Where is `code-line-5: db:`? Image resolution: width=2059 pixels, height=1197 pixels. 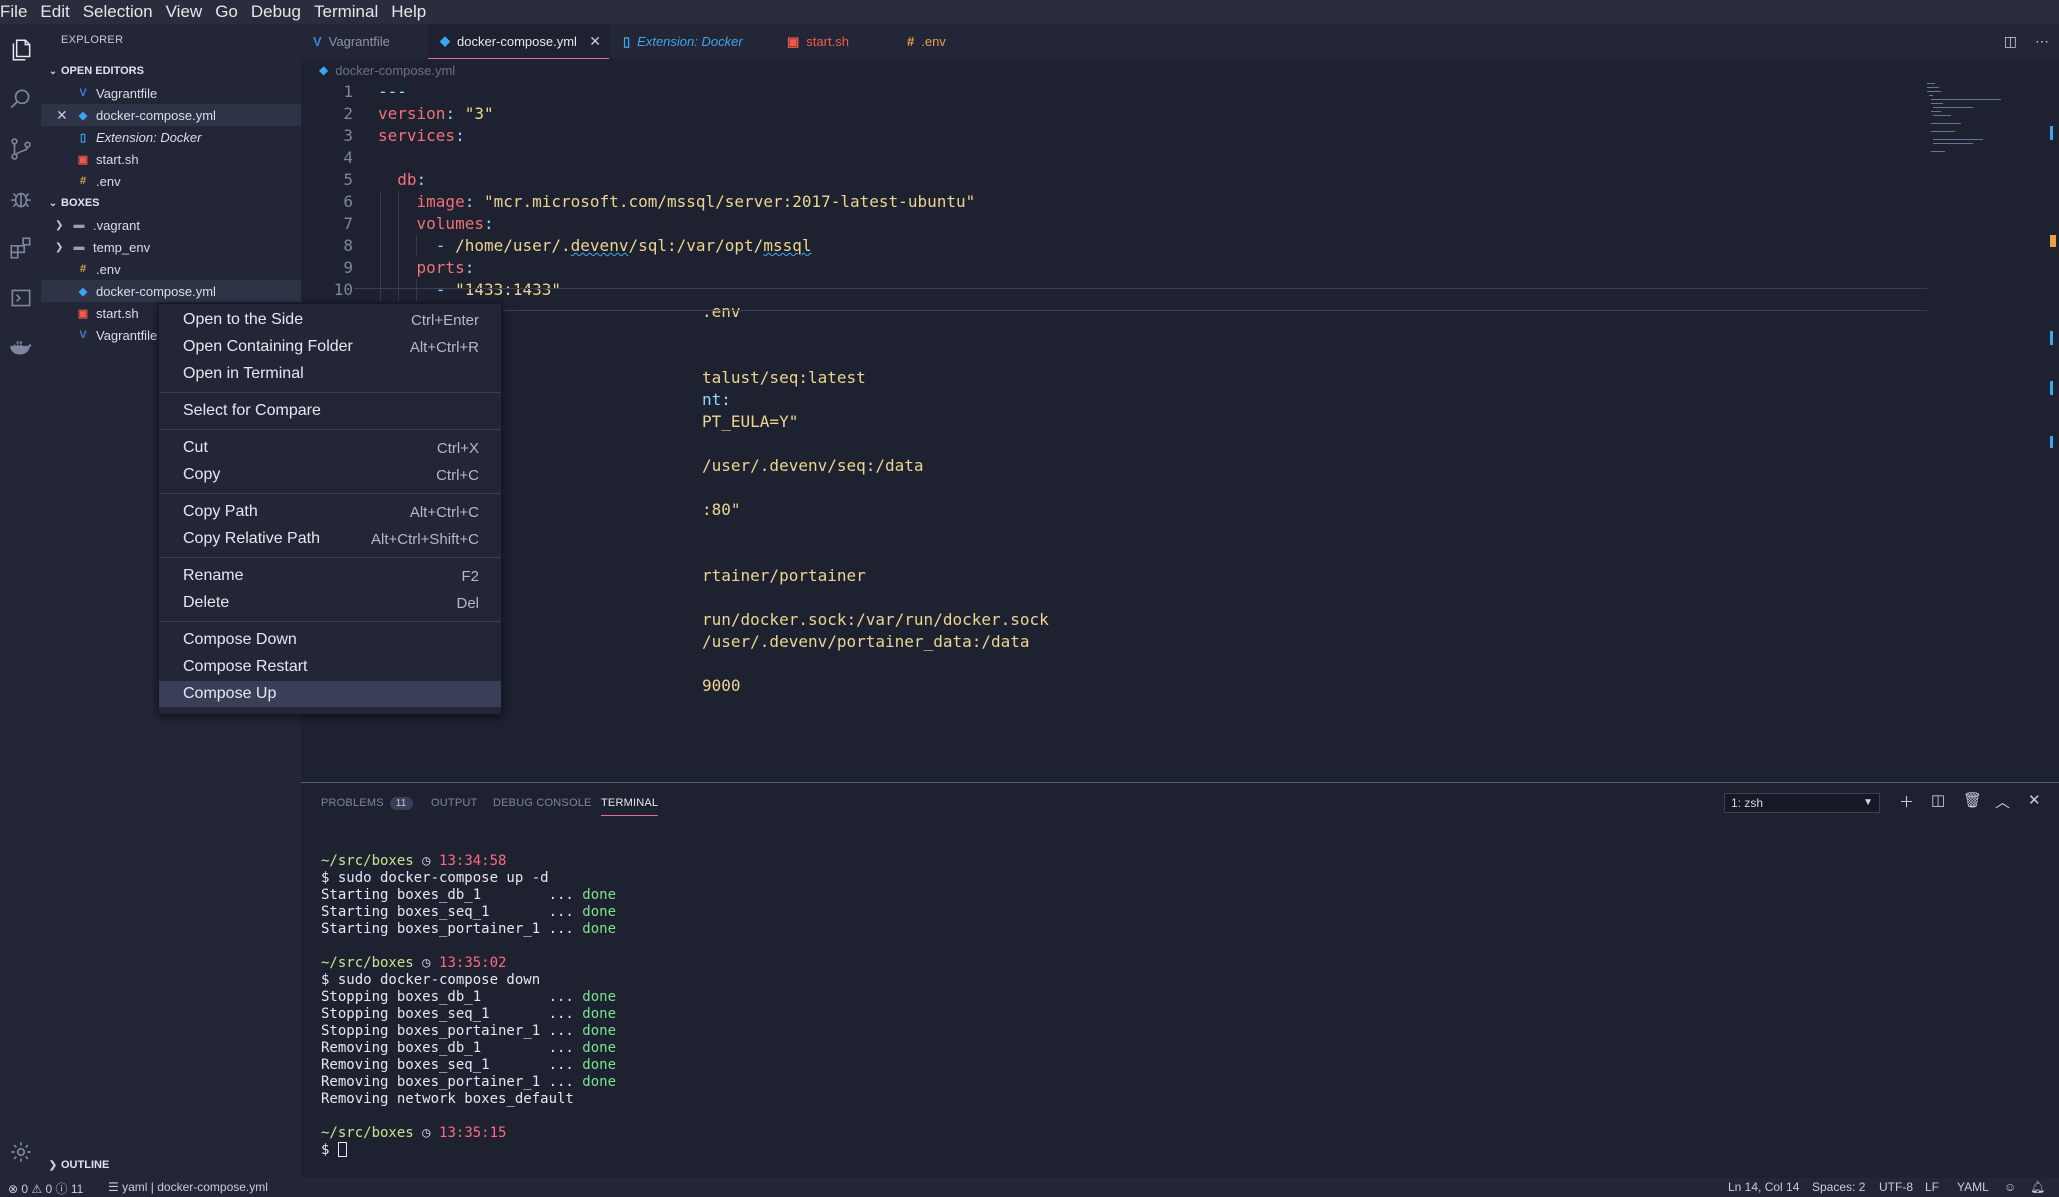 code-line-5: db: is located at coordinates (412, 179).